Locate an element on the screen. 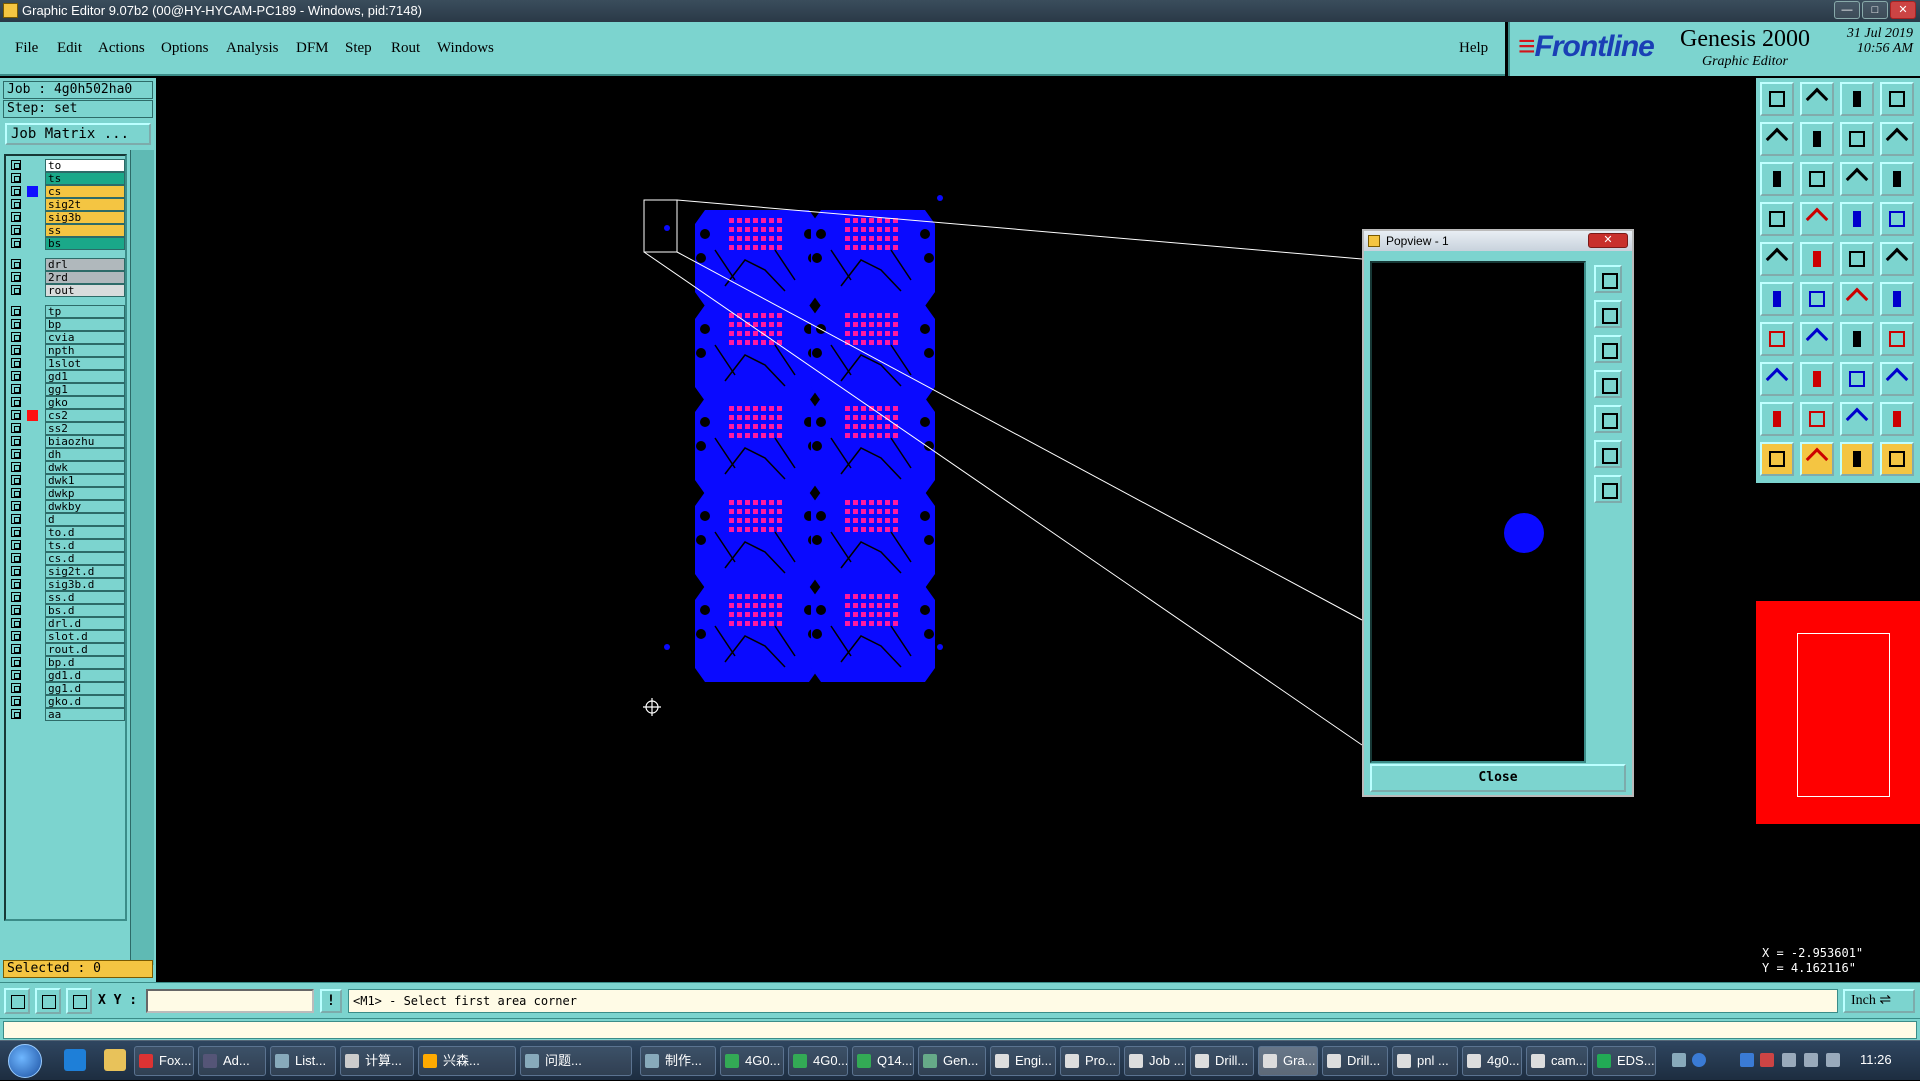 Image resolution: width=1920 pixels, height=1081 pixels. volume-icon is located at coordinates (1811, 1060).